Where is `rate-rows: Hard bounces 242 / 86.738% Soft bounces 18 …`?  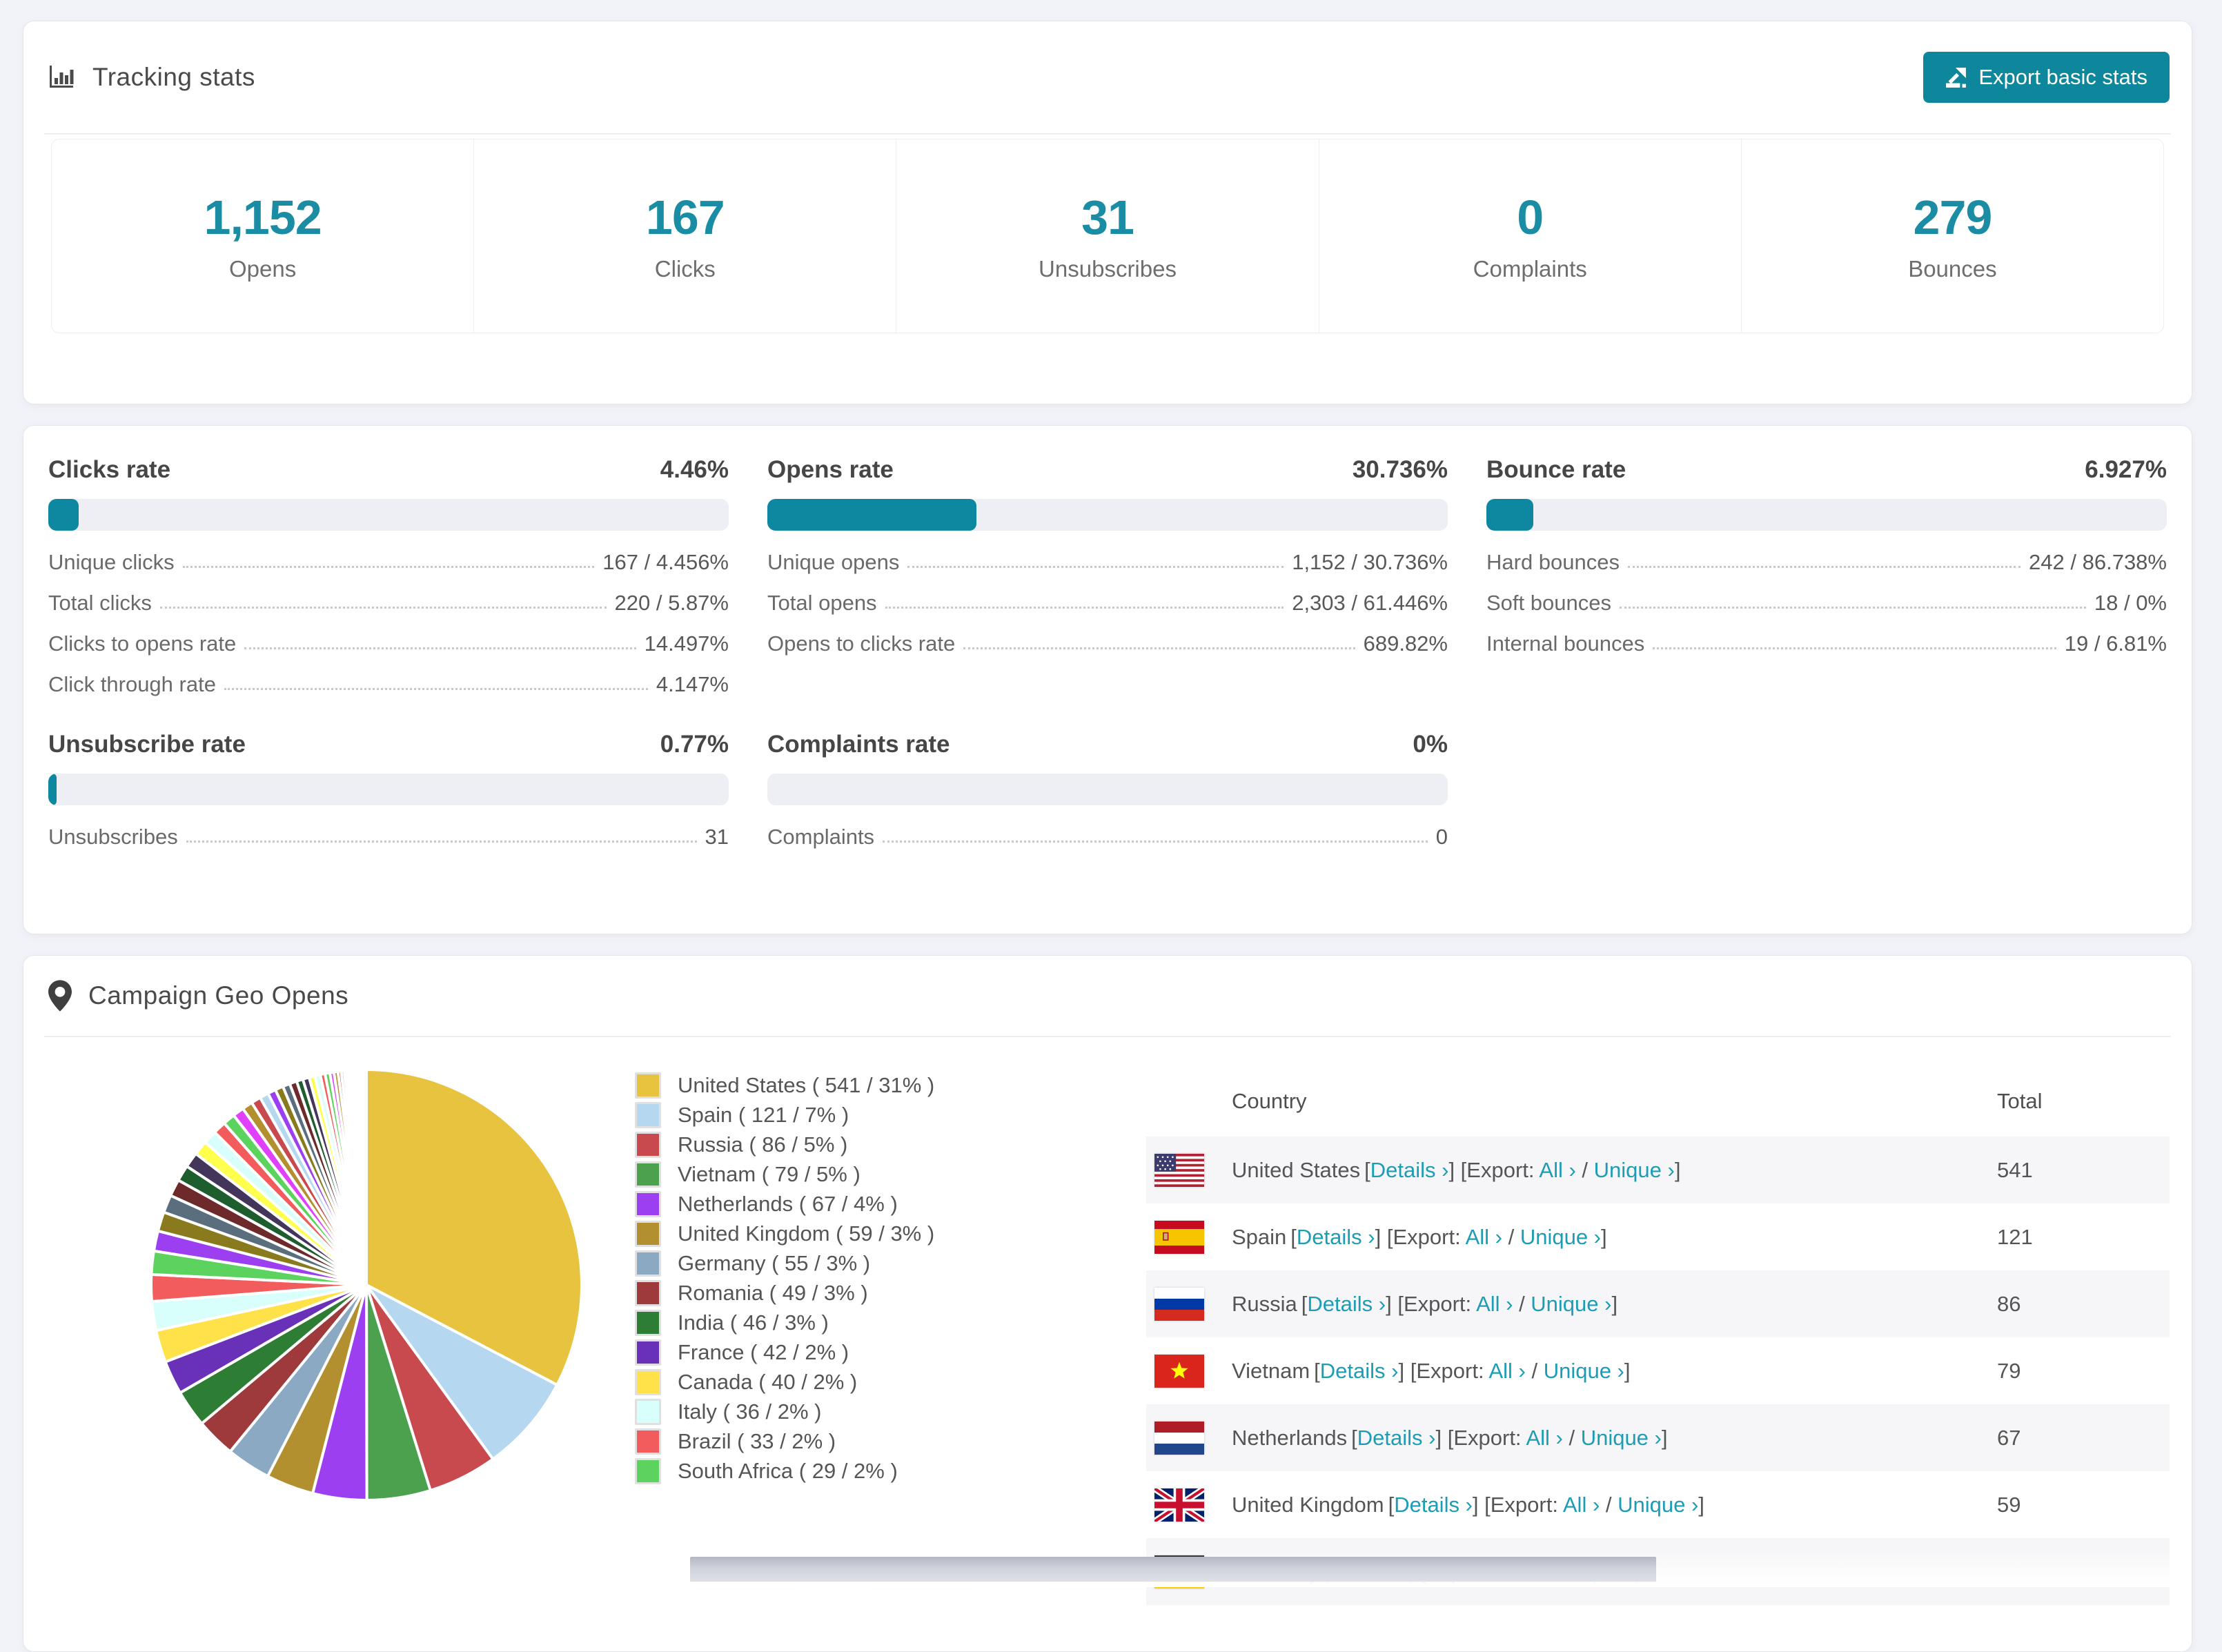 rate-rows: Hard bounces 242 / 86.738% Soft bounces 18 … is located at coordinates (1826, 603).